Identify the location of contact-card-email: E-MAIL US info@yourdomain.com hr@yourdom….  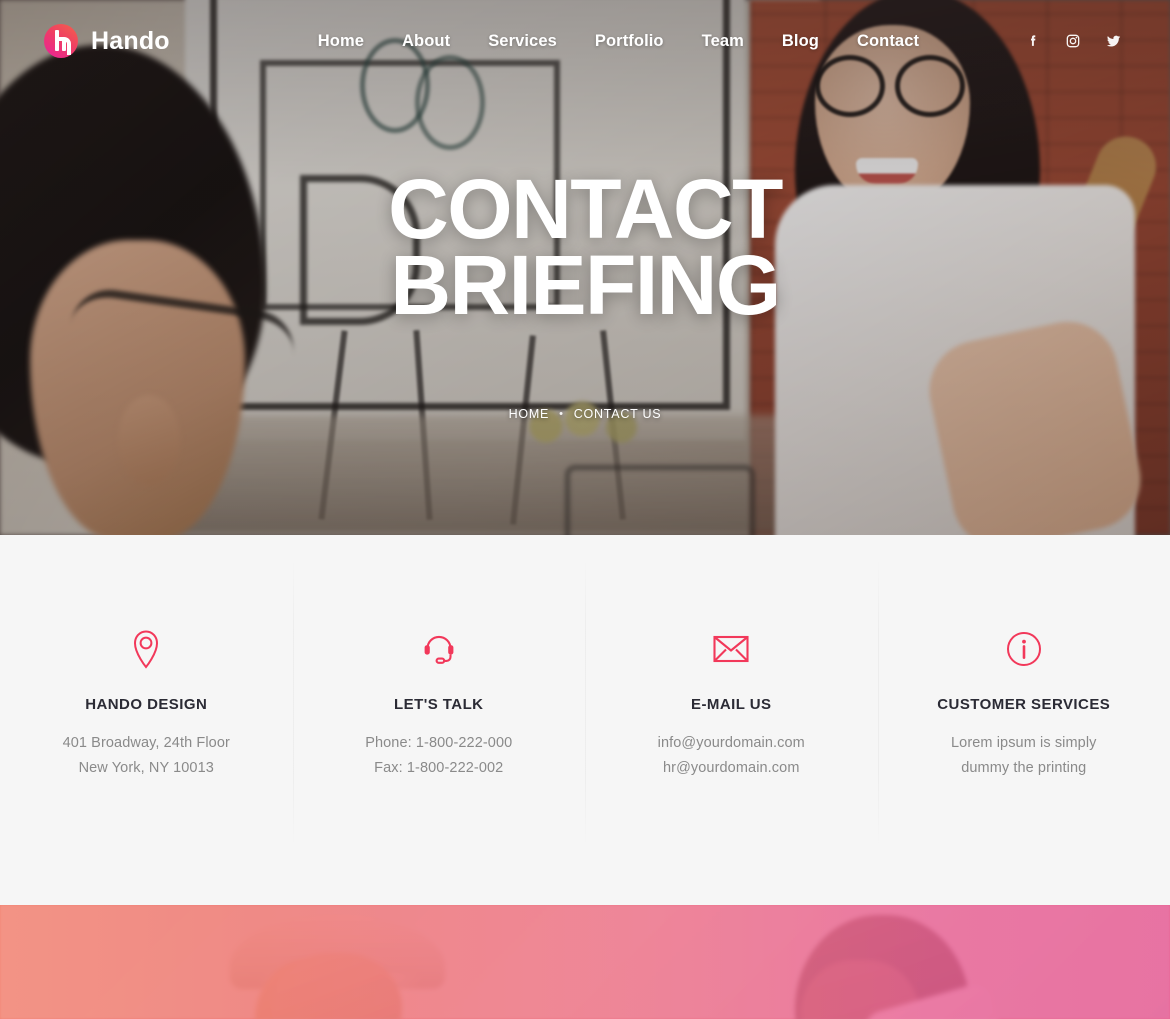
(731, 691).